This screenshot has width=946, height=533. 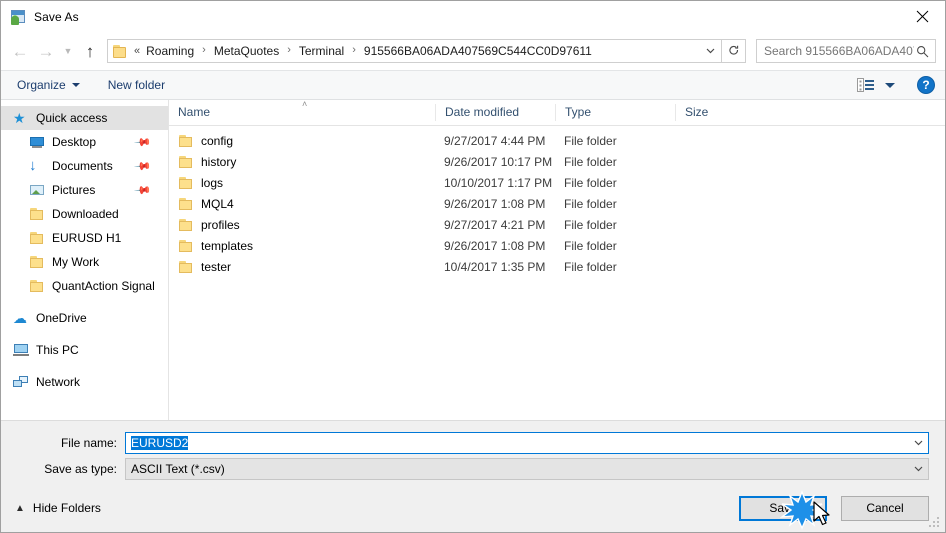 What do you see at coordinates (37, 142) in the screenshot?
I see `monitor-icon` at bounding box center [37, 142].